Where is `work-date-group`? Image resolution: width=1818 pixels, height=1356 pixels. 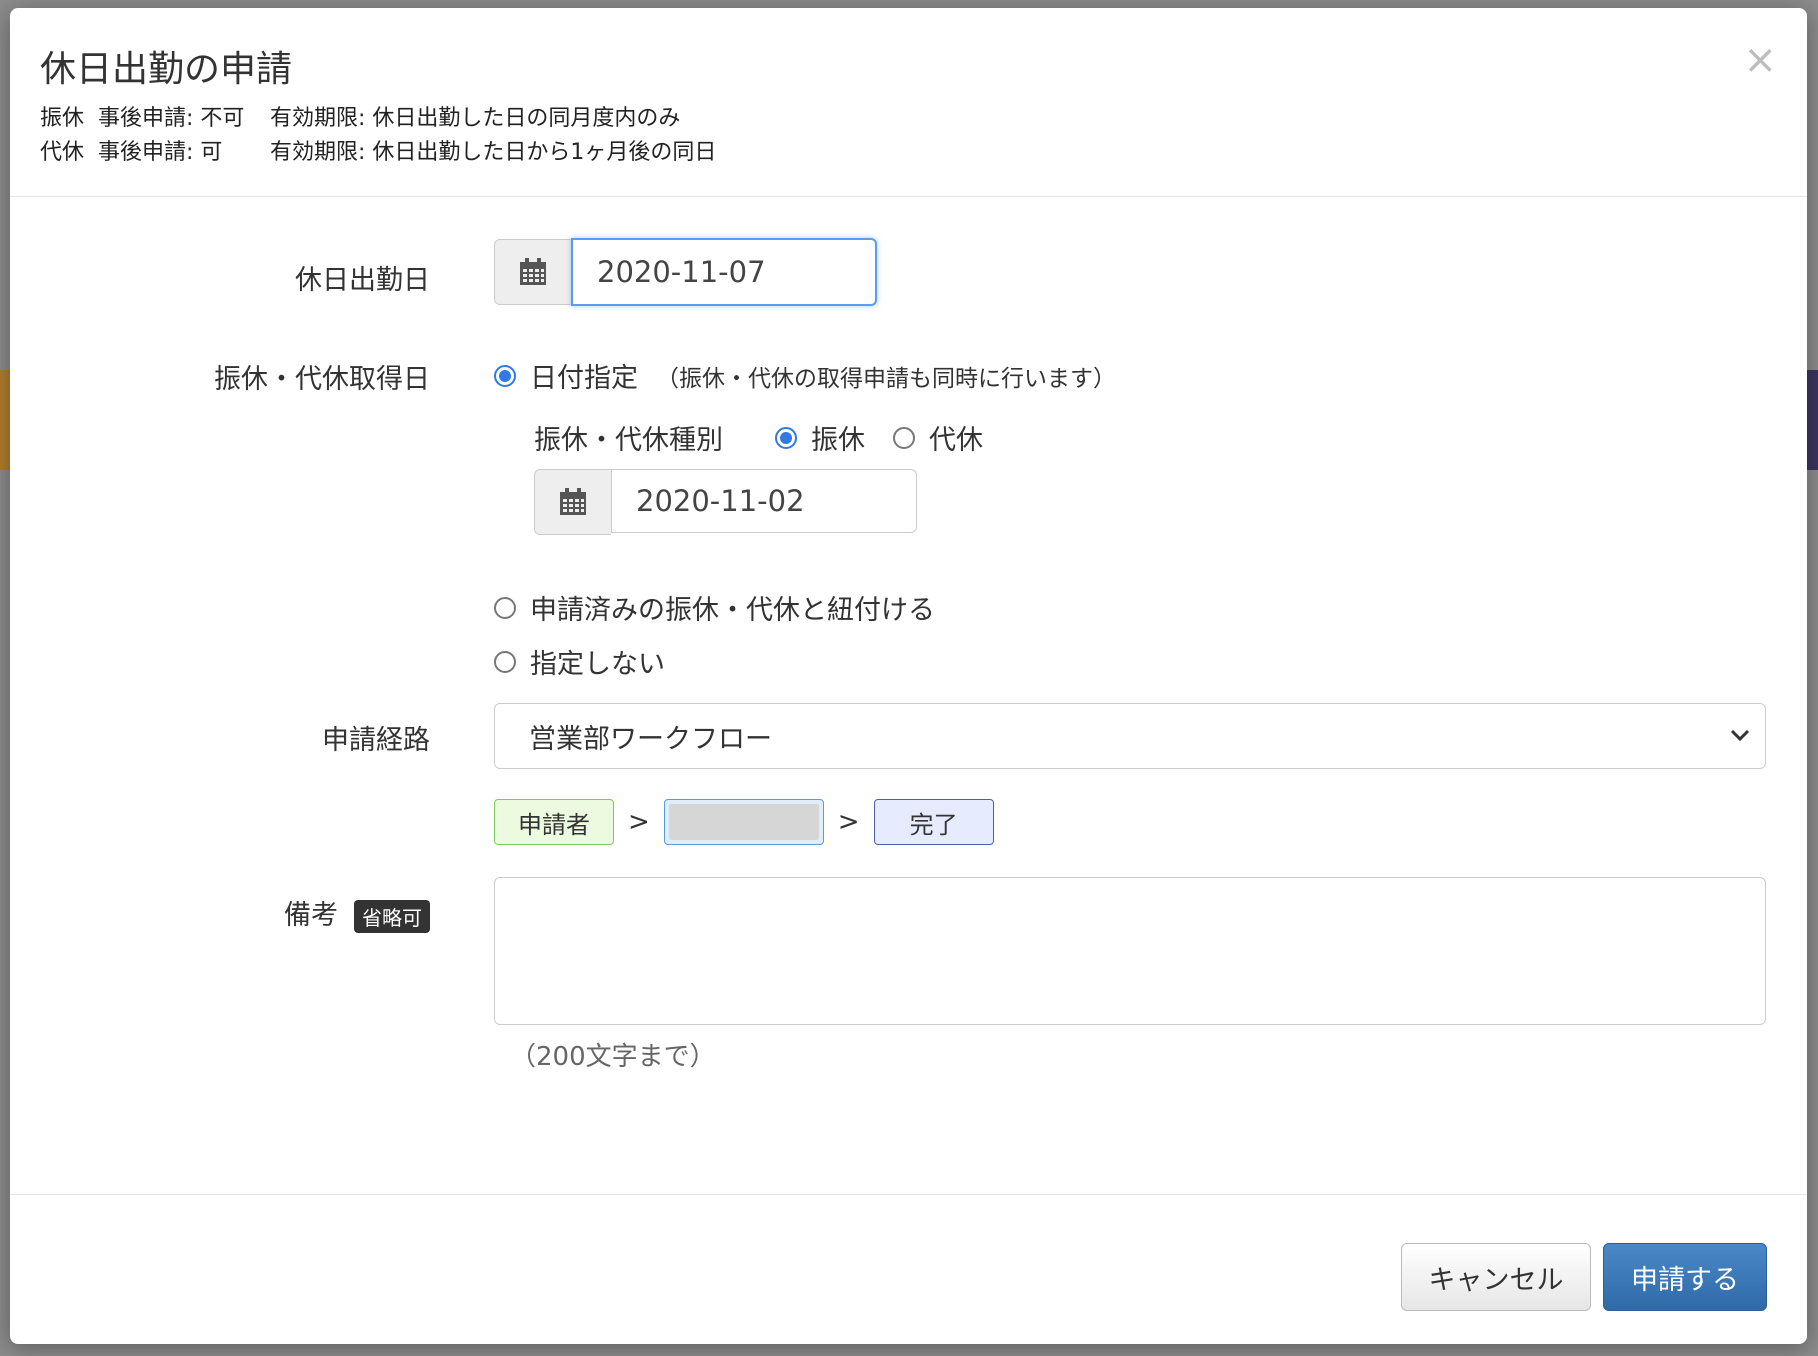 work-date-group is located at coordinates (685, 272).